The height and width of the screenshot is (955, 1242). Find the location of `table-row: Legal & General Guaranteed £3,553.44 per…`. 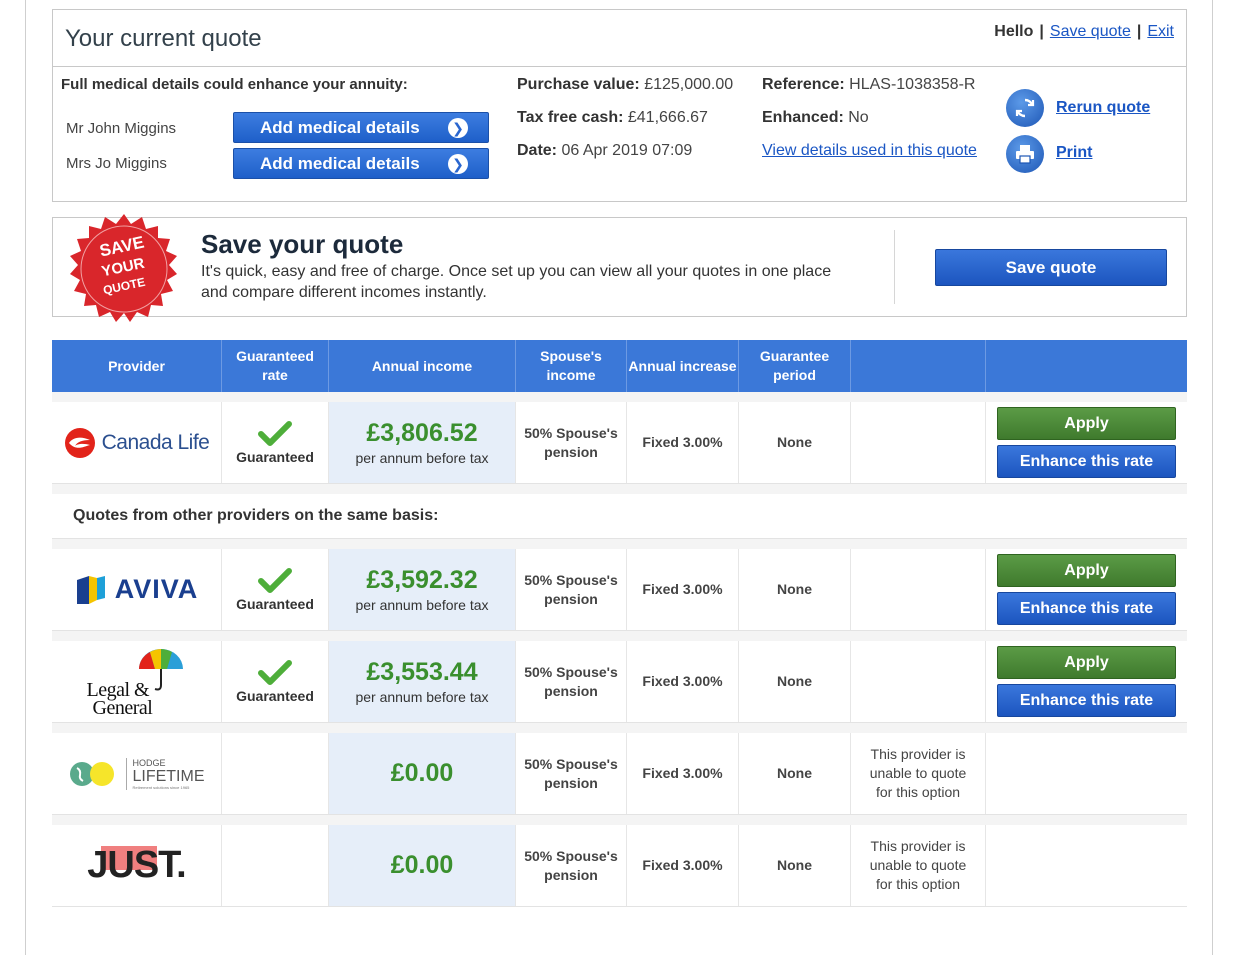

table-row: Legal & General Guaranteed £3,553.44 per… is located at coordinates (619, 682).